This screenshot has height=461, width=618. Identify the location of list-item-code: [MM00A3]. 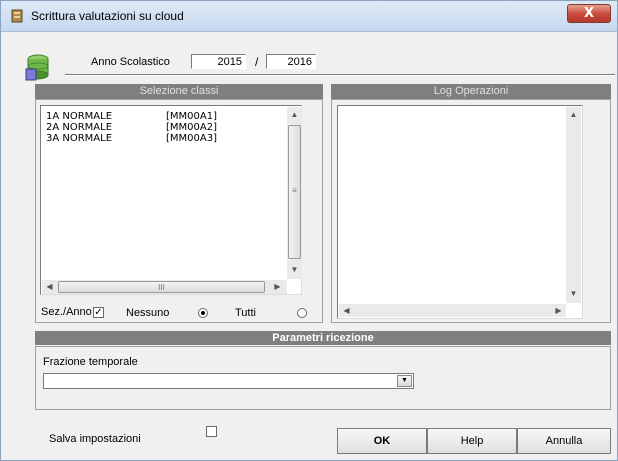
(191, 138).